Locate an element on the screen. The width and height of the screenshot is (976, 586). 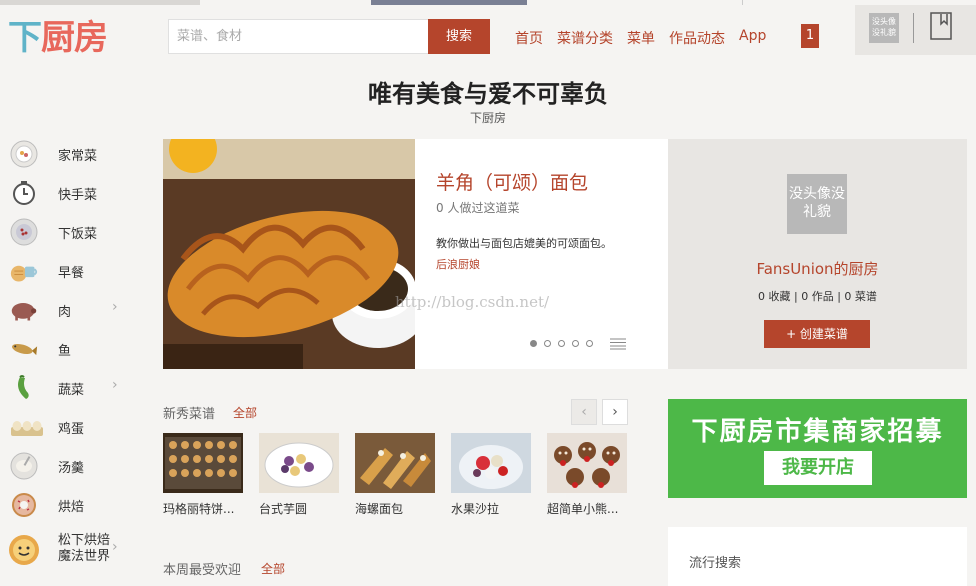
sidebar-item-baking: 烘焙 is located at coordinates (70, 505).